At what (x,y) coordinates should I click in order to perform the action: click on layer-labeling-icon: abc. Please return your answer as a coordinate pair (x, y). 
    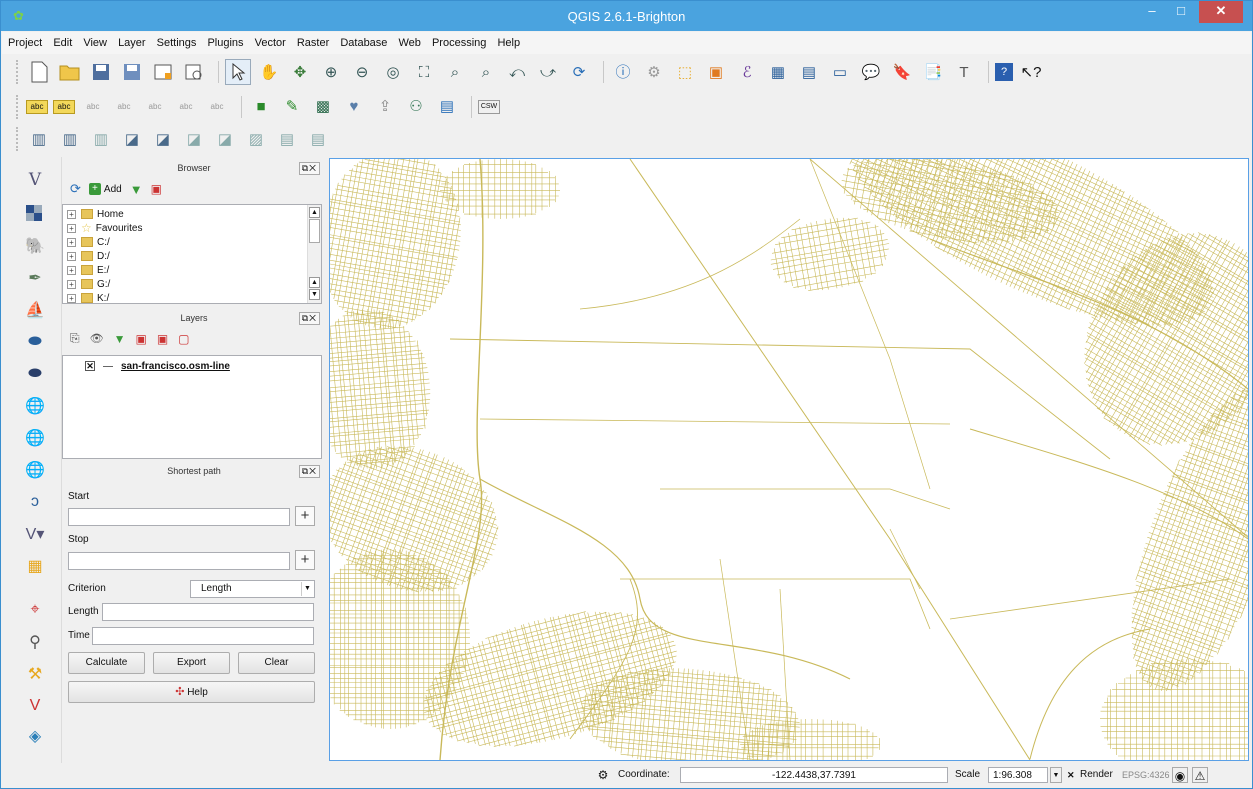
    Looking at the image, I should click on (64, 106).